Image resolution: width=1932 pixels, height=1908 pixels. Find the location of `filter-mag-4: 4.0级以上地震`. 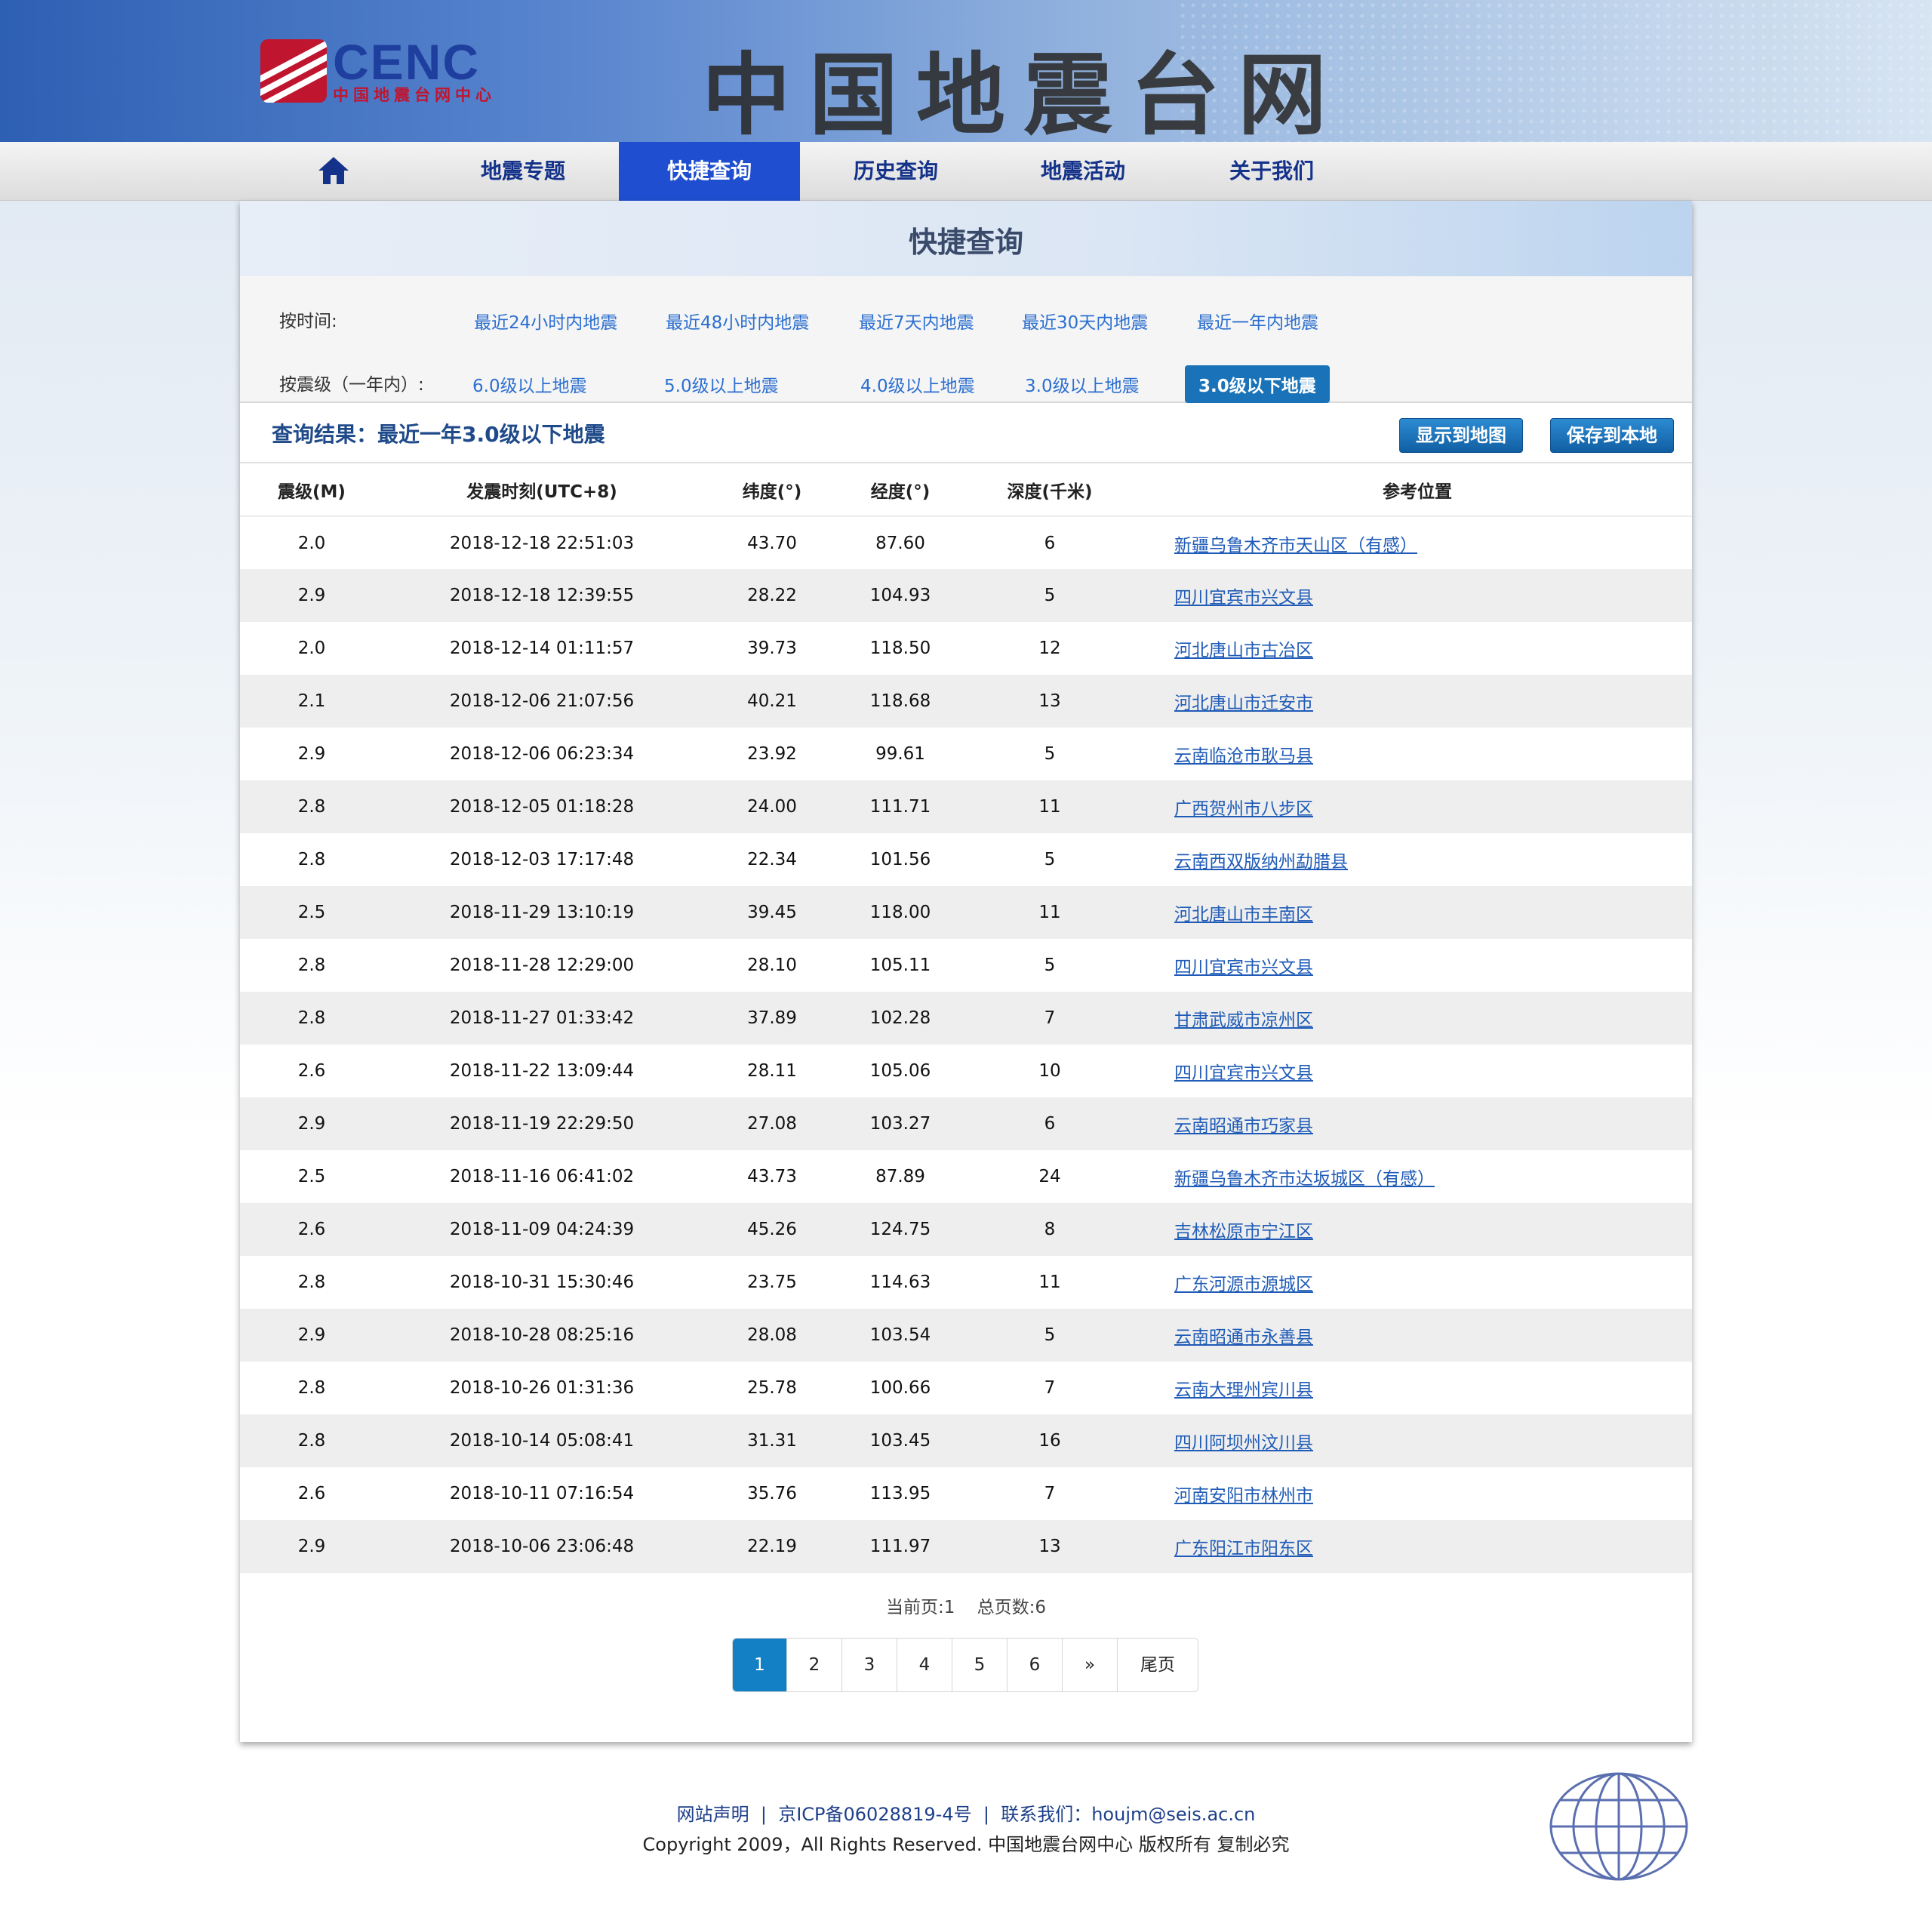

filter-mag-4: 4.0级以上地震 is located at coordinates (917, 384).